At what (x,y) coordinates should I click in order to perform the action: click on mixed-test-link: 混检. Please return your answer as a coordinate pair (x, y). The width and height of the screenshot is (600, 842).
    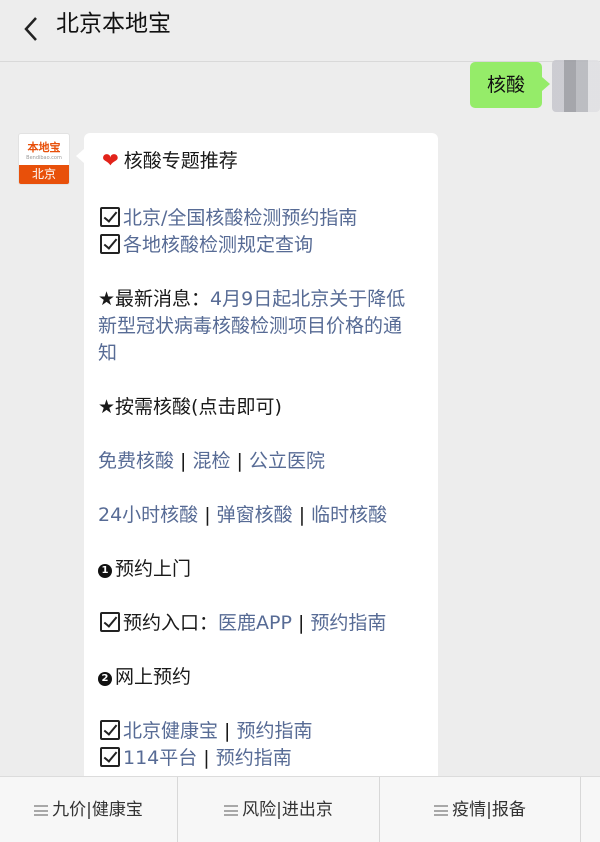
    Looking at the image, I should click on (212, 461).